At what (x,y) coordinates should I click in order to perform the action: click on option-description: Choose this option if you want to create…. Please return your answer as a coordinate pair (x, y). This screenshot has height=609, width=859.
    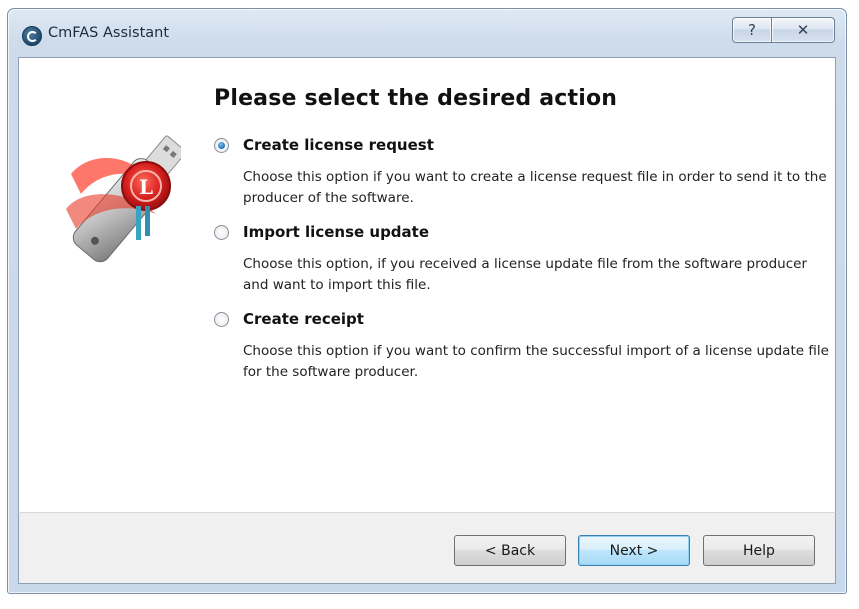
    Looking at the image, I should click on (535, 187).